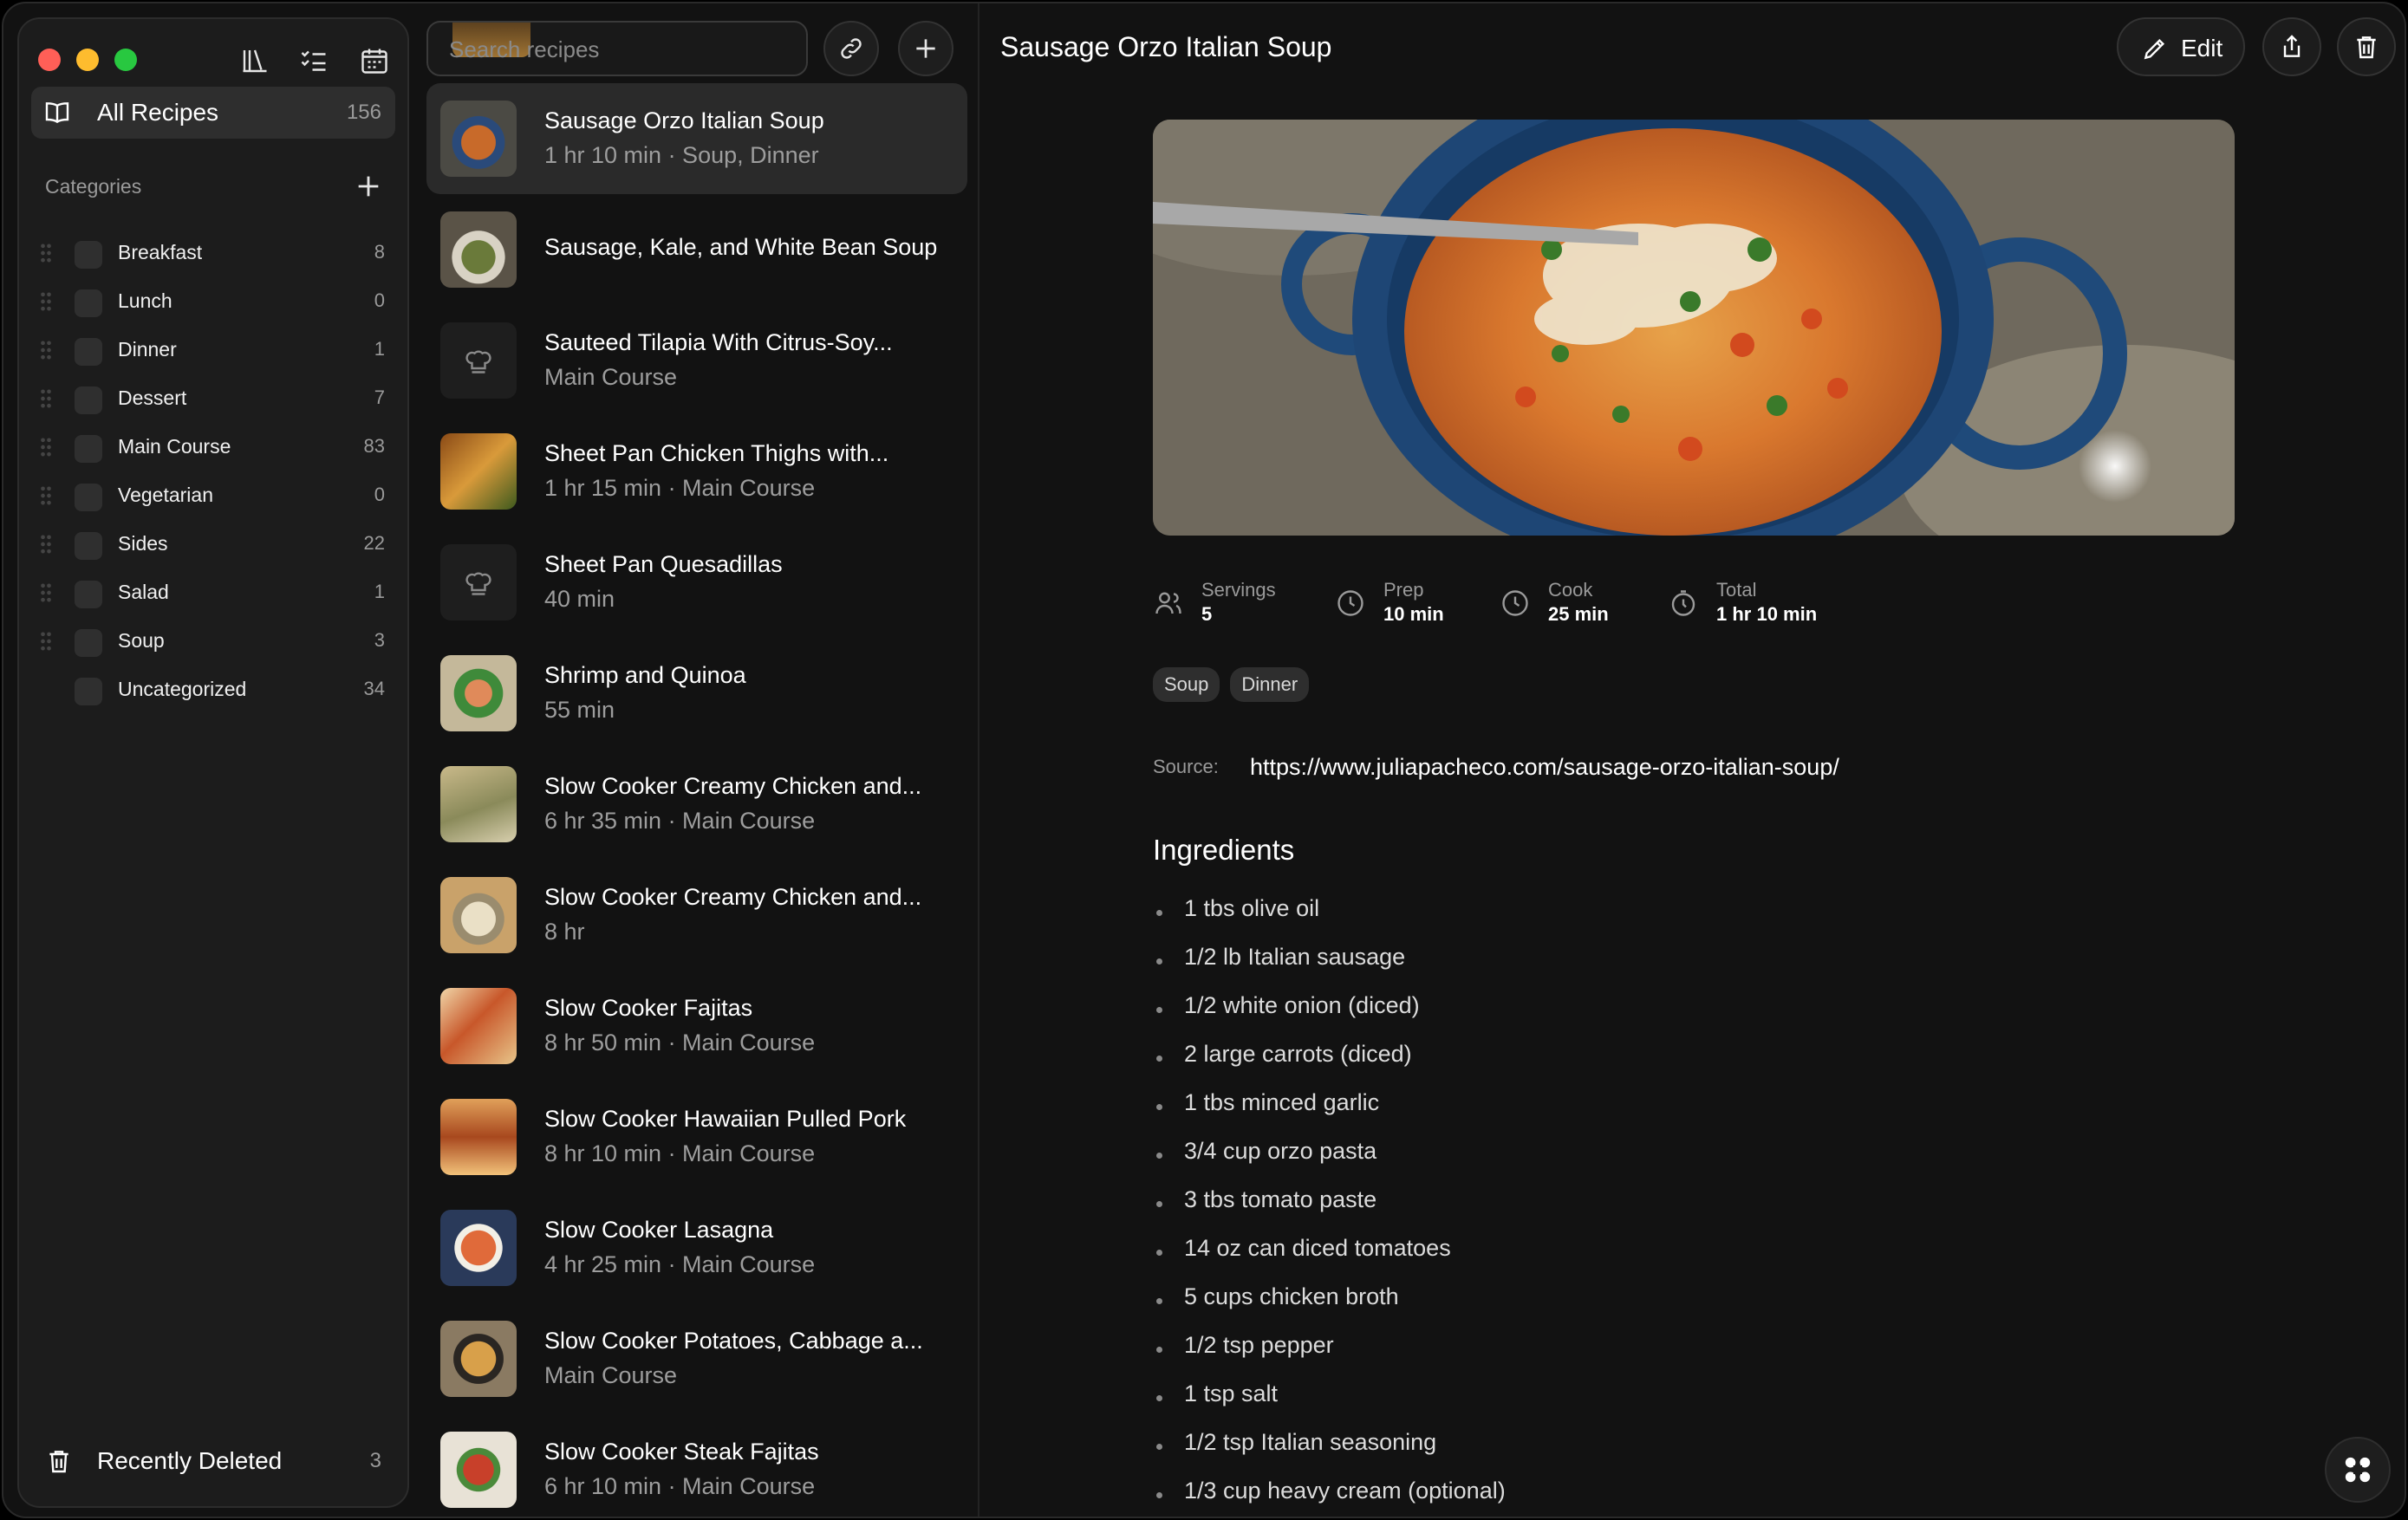 This screenshot has height=1520, width=2408. Describe the element at coordinates (617, 48) in the screenshot. I see `search-input: Search recipes` at that location.